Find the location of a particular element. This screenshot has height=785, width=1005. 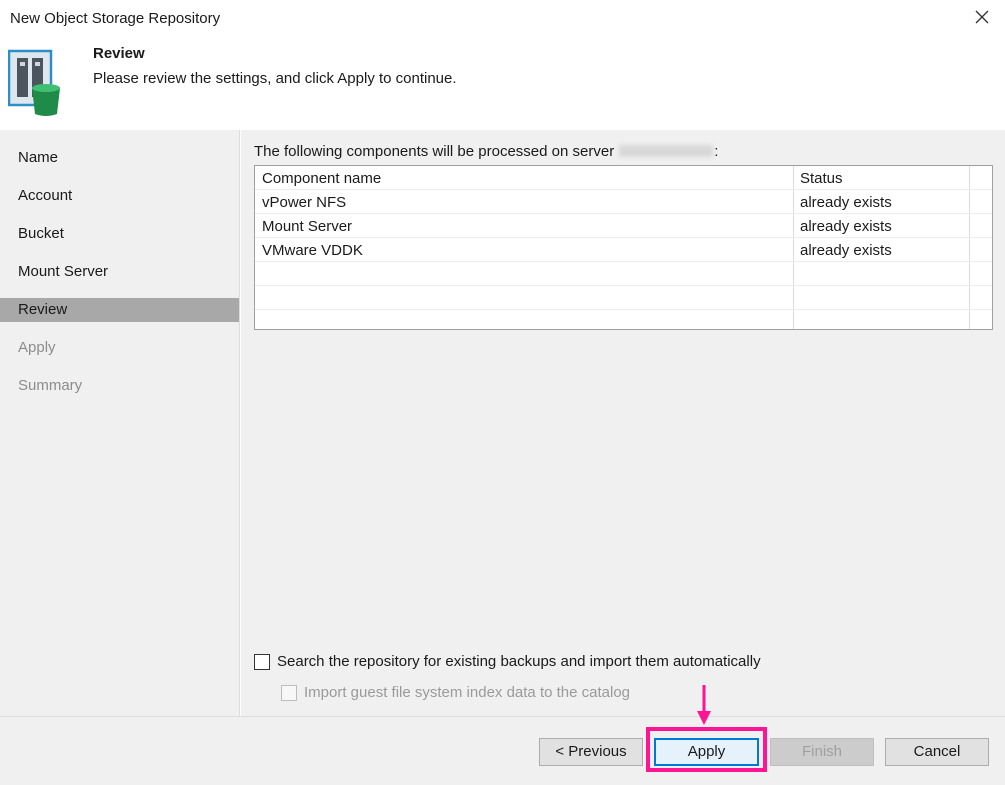

wizard-footer: < Previous Apply Finish Cancel is located at coordinates (502, 750).